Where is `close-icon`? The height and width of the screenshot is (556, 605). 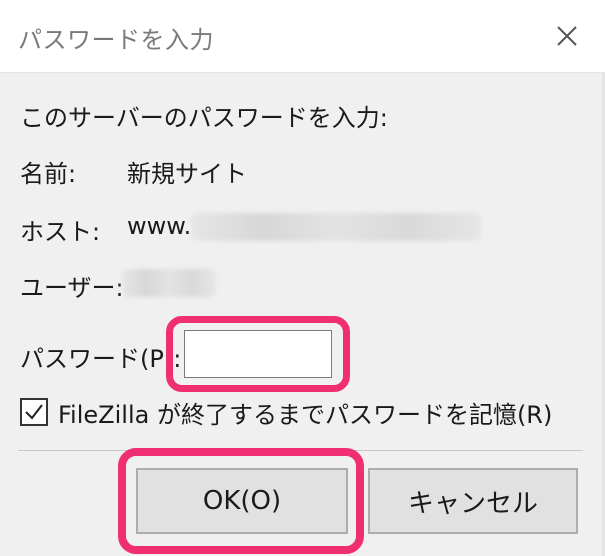
close-icon is located at coordinates (567, 36).